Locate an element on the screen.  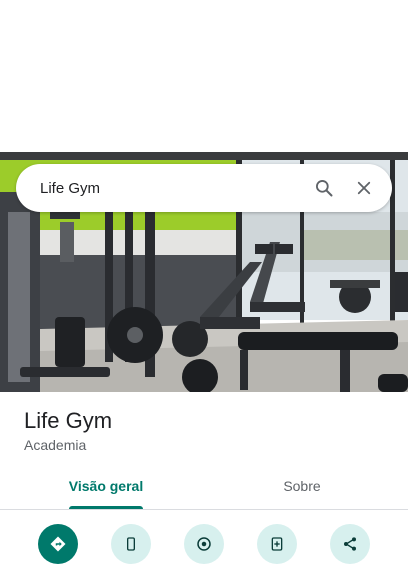
call-button is located at coordinates (131, 544).